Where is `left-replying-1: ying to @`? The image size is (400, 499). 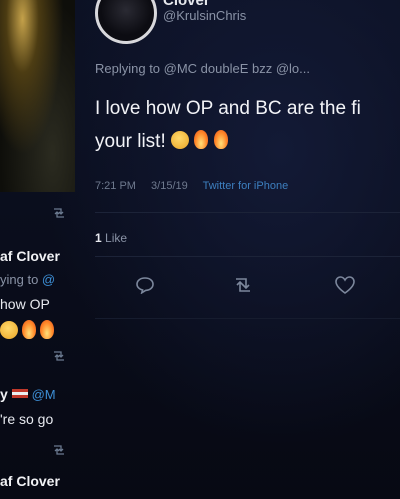 left-replying-1: ying to @ is located at coordinates (28, 279).